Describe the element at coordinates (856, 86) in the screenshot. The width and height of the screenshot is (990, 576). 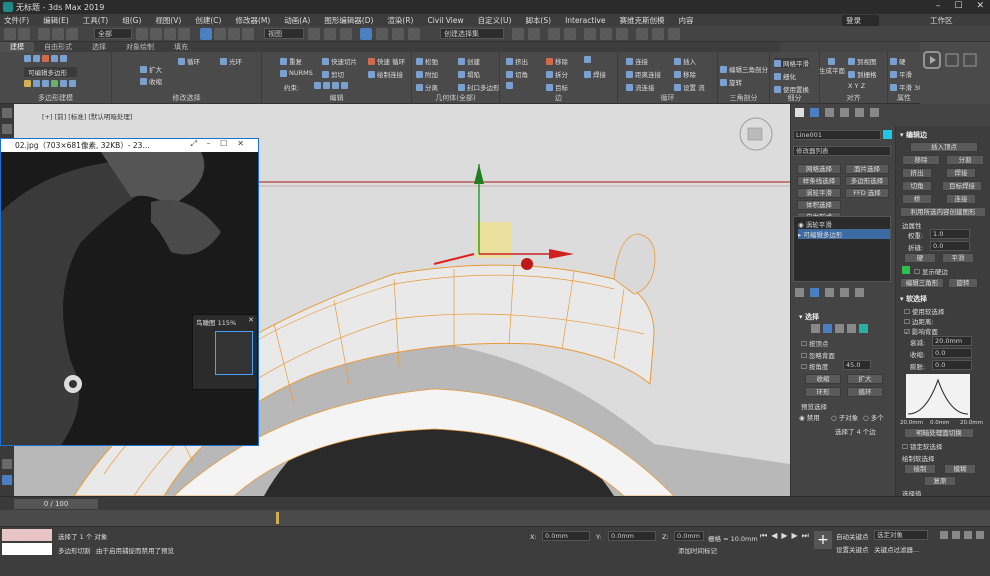
I see `axis-buttons: X Y Z` at that location.